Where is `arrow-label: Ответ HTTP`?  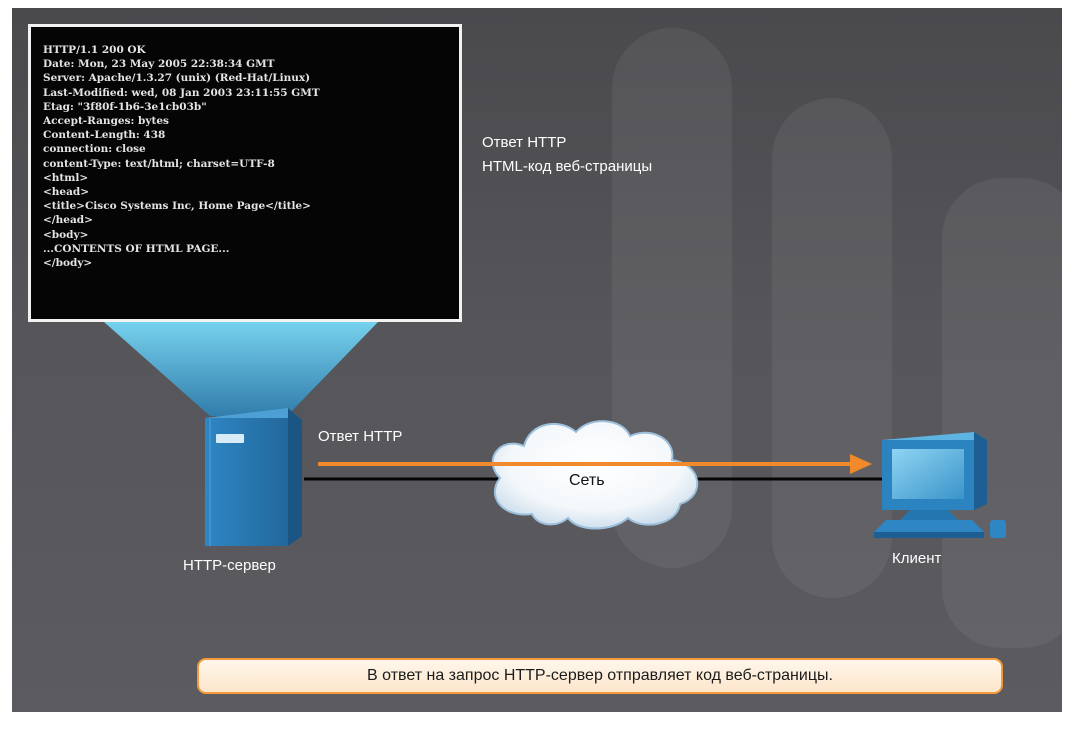
arrow-label: Ответ HTTP is located at coordinates (360, 436).